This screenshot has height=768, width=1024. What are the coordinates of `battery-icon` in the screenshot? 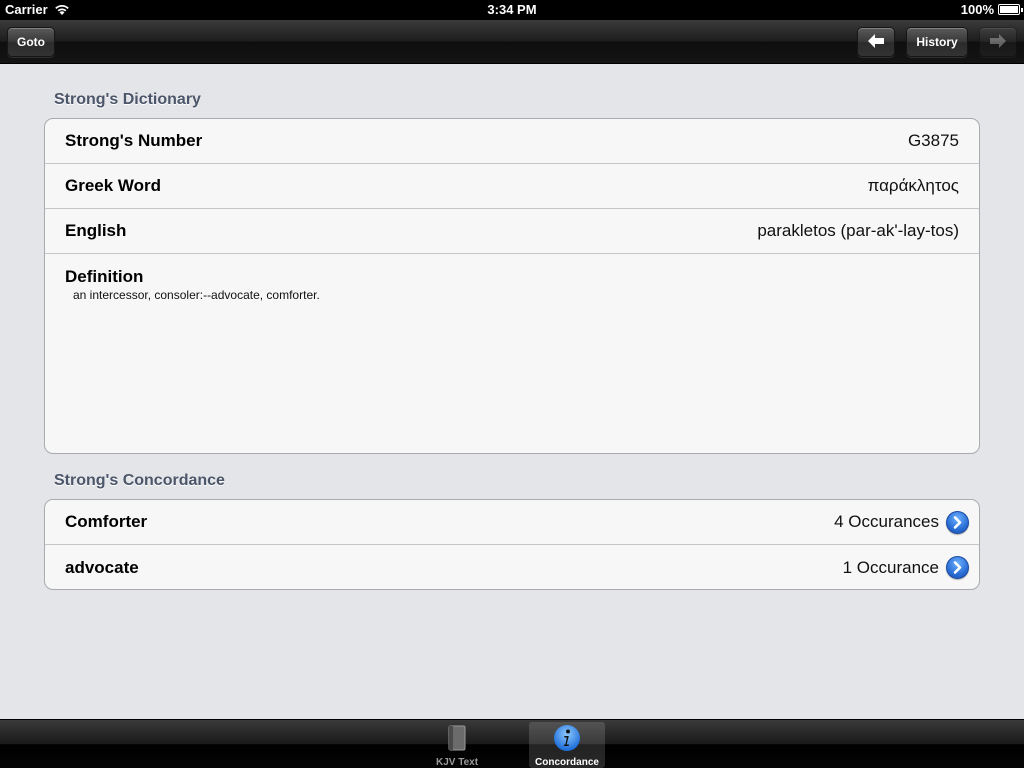 It's located at (1010, 9).